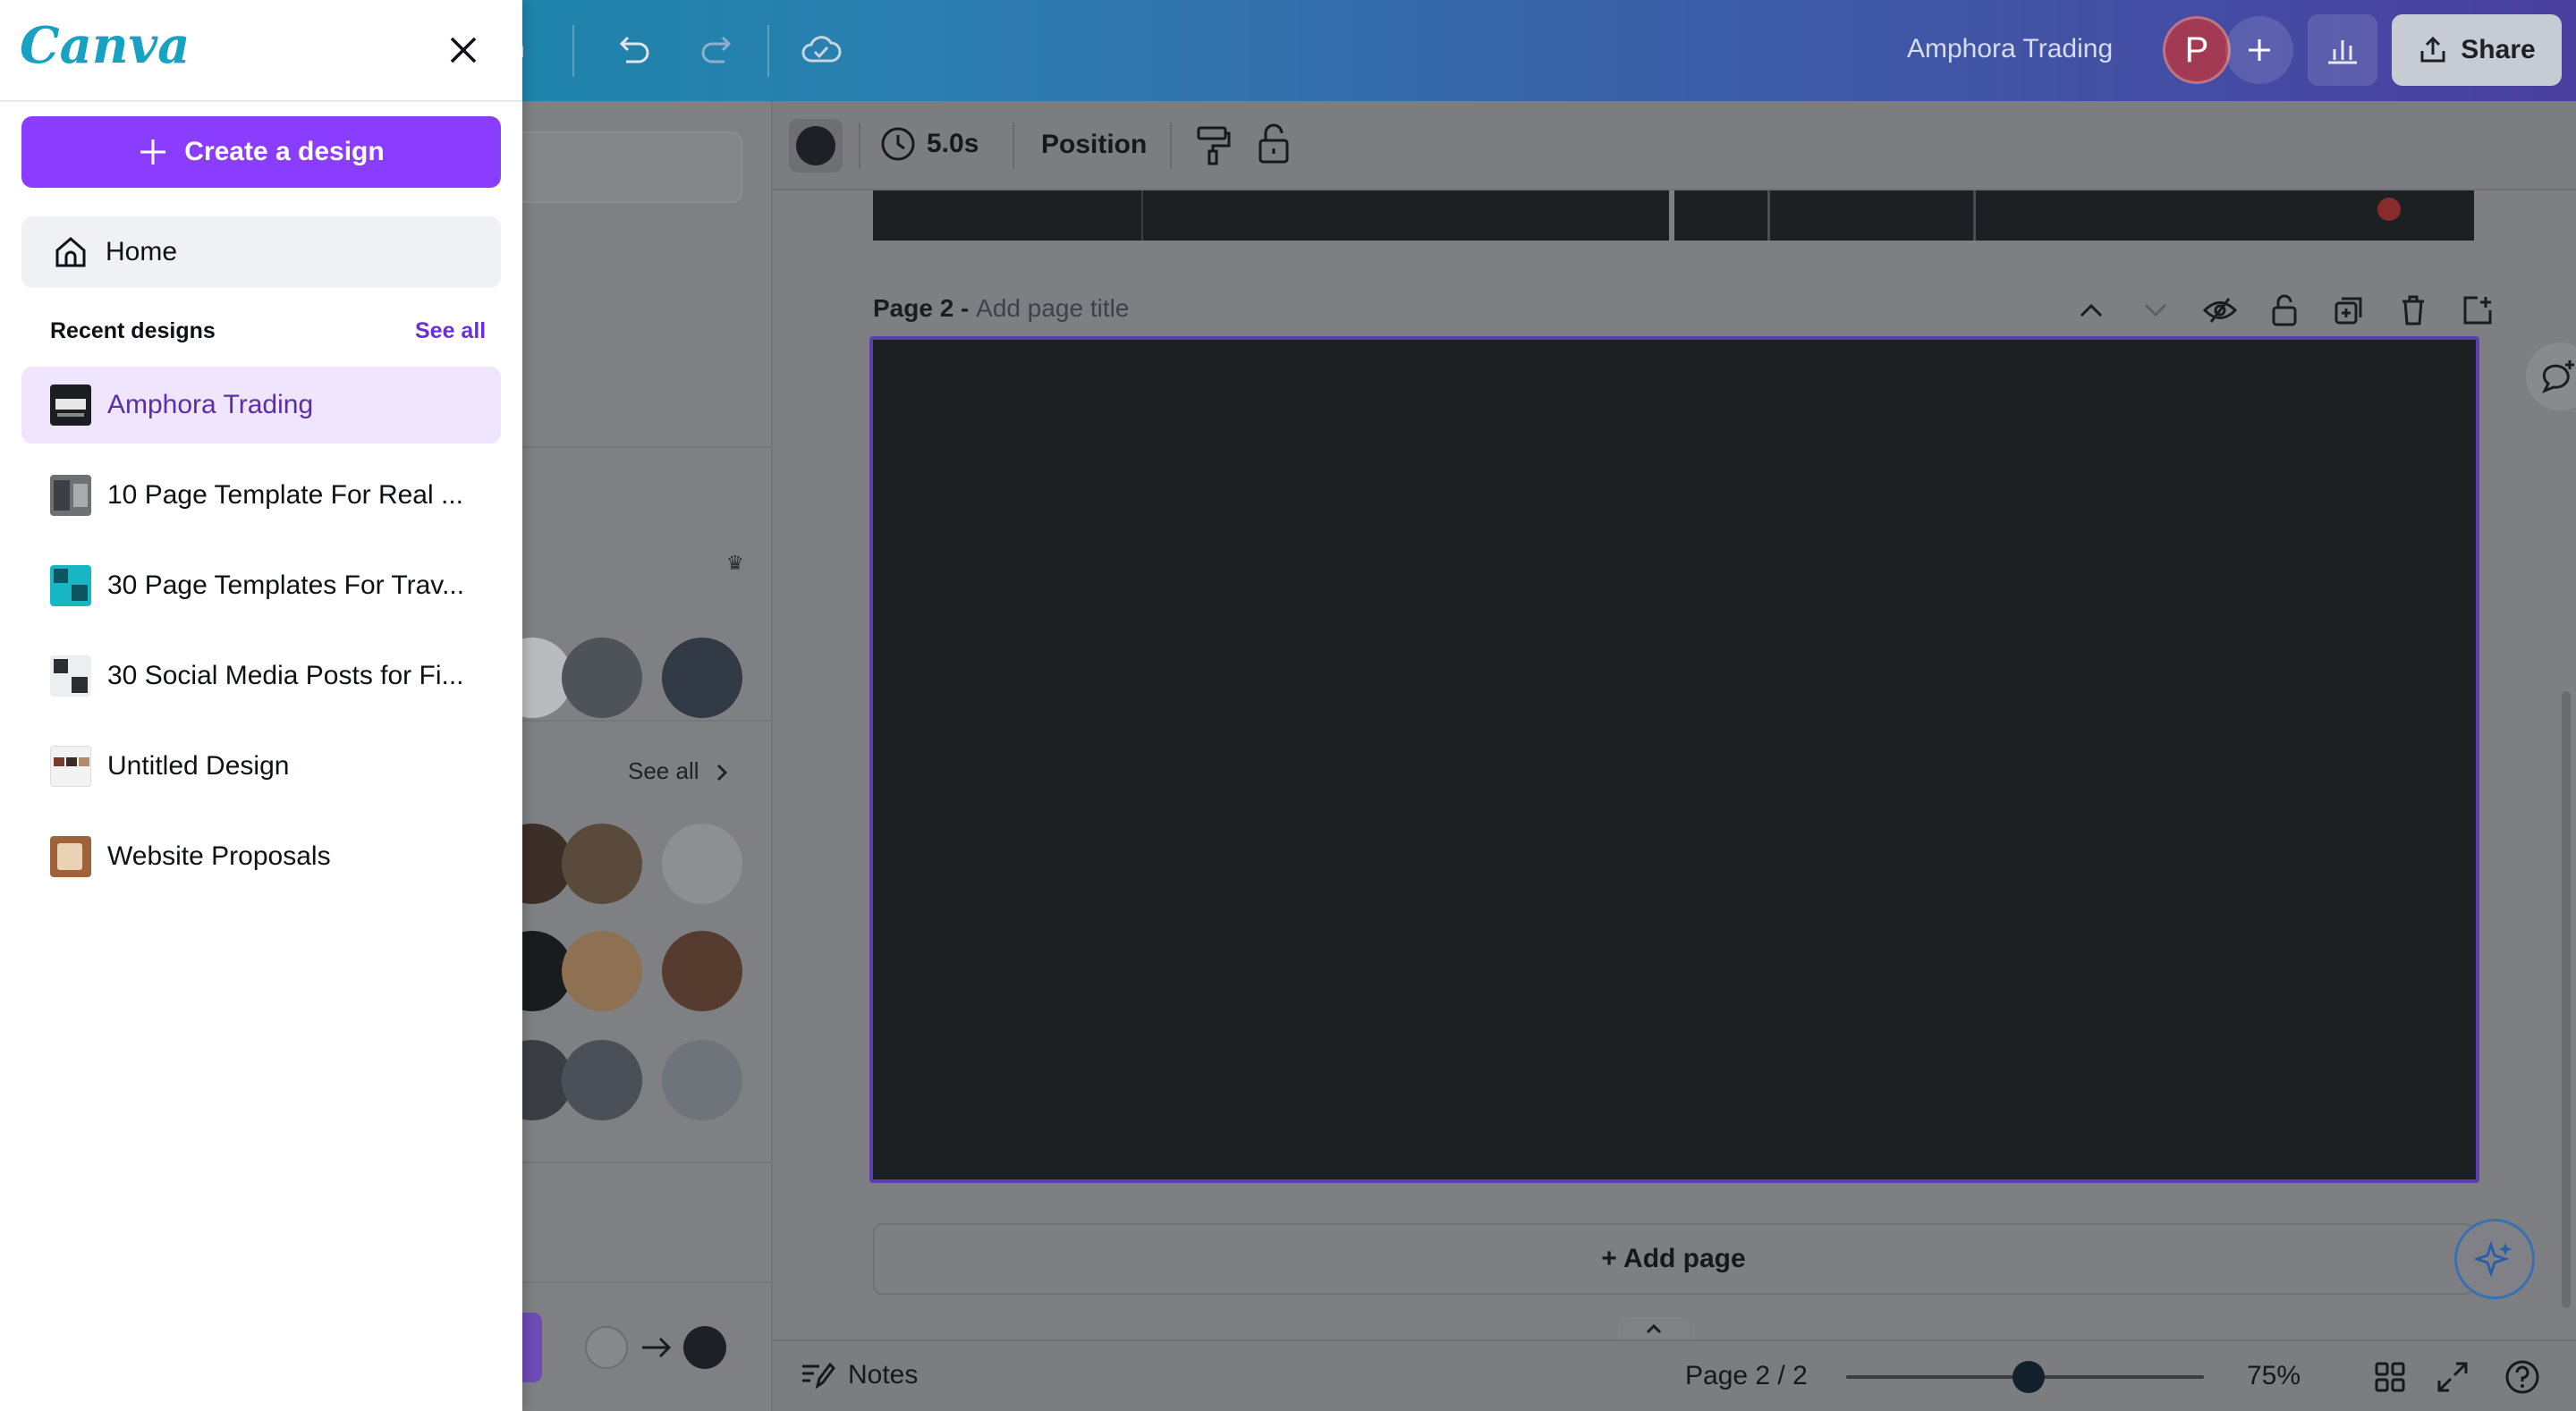 This screenshot has width=2576, height=1411. I want to click on undo-icon, so click(633, 50).